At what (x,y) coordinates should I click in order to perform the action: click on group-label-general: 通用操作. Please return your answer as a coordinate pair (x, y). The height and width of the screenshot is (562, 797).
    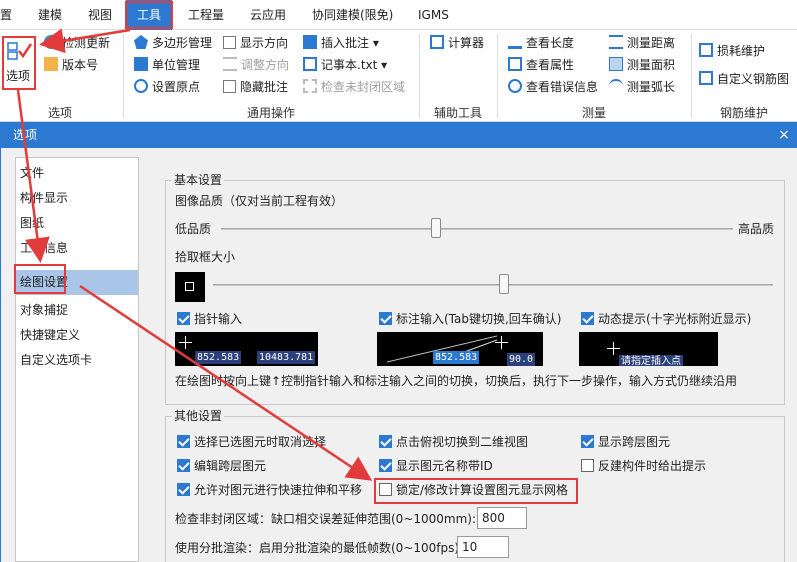
    Looking at the image, I should click on (270, 113).